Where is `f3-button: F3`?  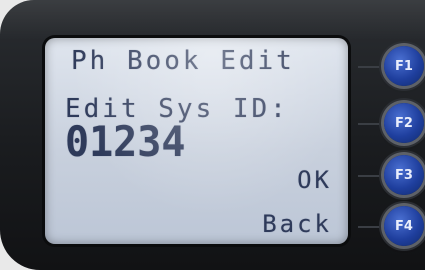
f3-button: F3 is located at coordinates (404, 175).